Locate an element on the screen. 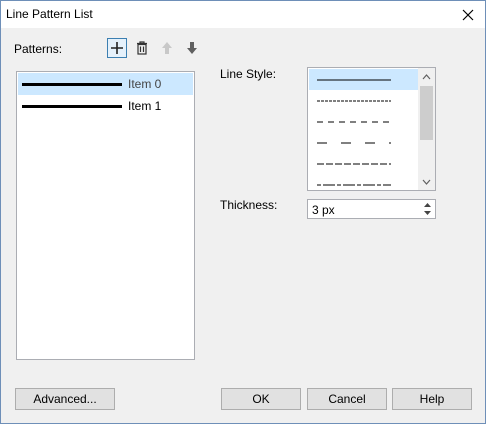  line-style-scrollbar is located at coordinates (426, 129).